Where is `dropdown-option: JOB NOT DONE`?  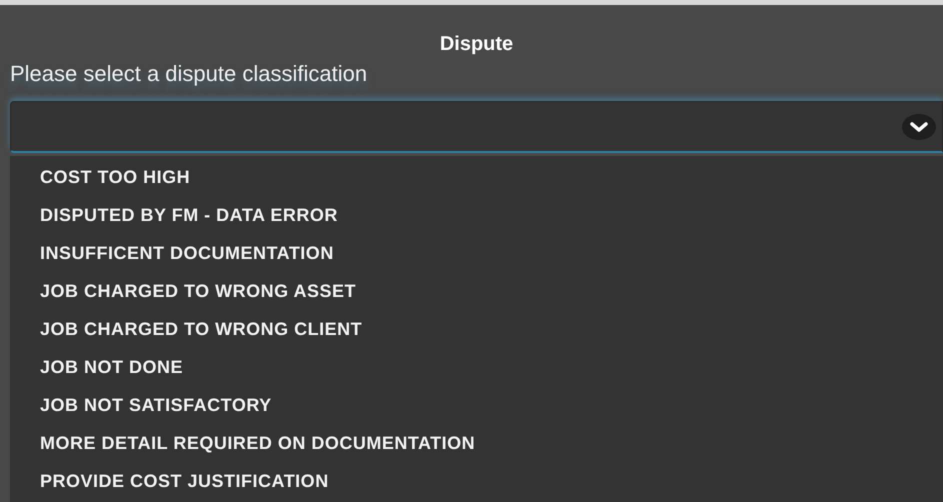 dropdown-option: JOB NOT DONE is located at coordinates (476, 367).